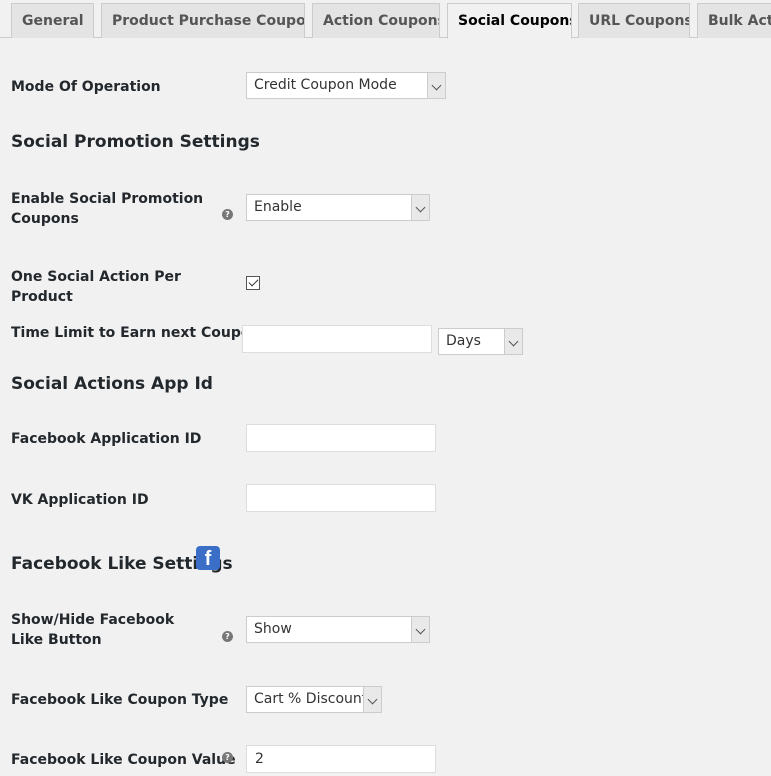  What do you see at coordinates (634, 20) in the screenshot?
I see `tab-url-coupons: URL Coupons` at bounding box center [634, 20].